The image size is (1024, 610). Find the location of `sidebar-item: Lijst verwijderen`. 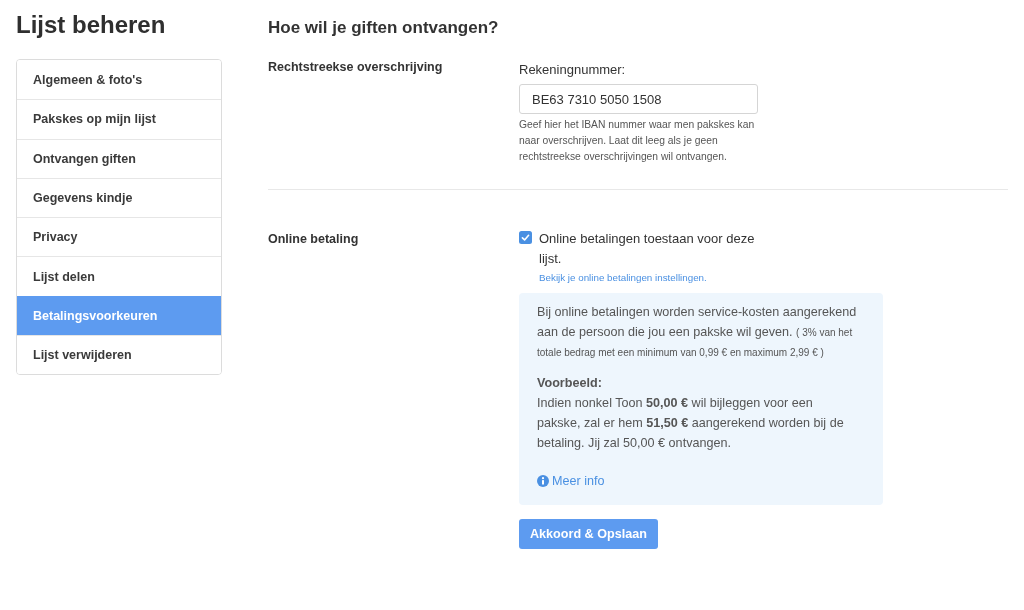

sidebar-item: Lijst verwijderen is located at coordinates (119, 355).